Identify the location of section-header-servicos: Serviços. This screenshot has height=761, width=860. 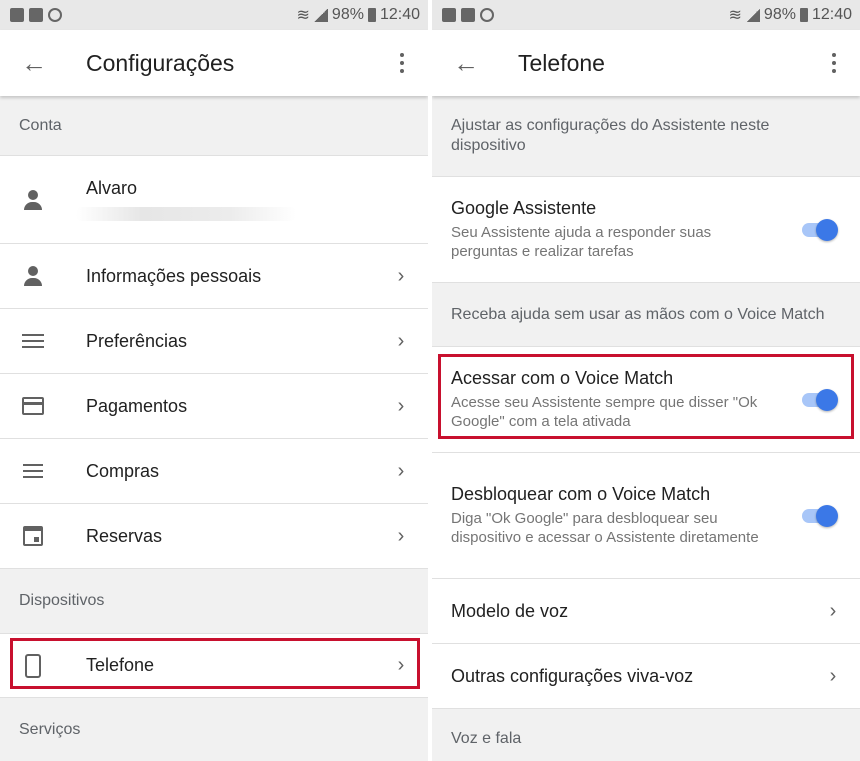
(214, 729).